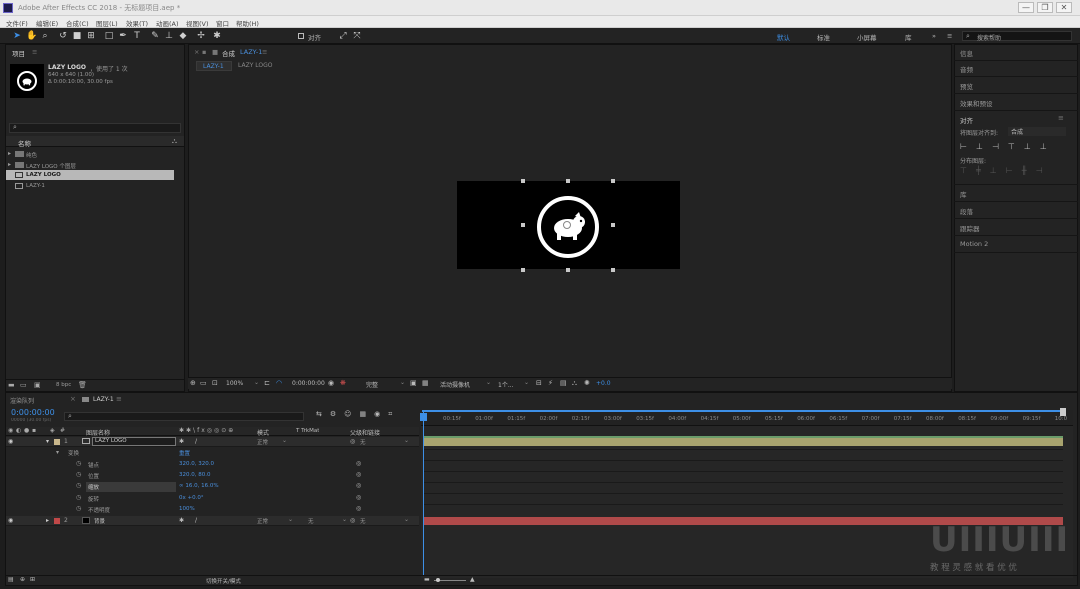 This screenshot has height=589, width=1080. What do you see at coordinates (984, 146) in the screenshot?
I see `align-center-h-icon: ⊥` at bounding box center [984, 146].